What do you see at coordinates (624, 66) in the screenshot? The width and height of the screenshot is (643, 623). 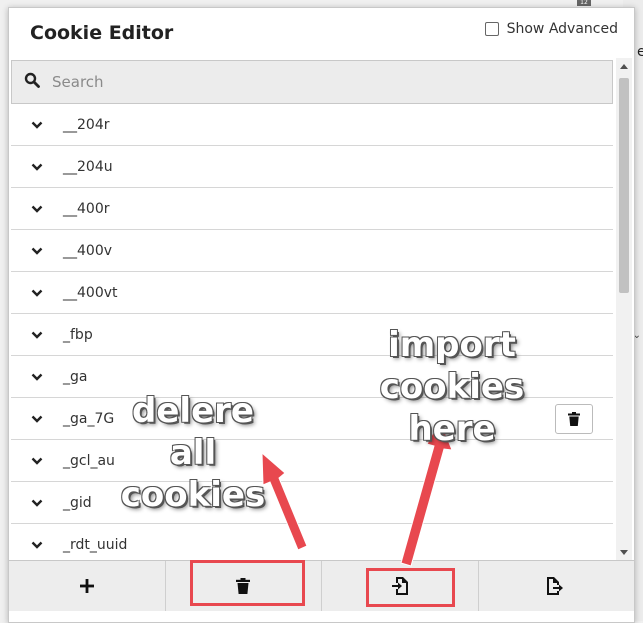 I see `scroll-up-icon` at bounding box center [624, 66].